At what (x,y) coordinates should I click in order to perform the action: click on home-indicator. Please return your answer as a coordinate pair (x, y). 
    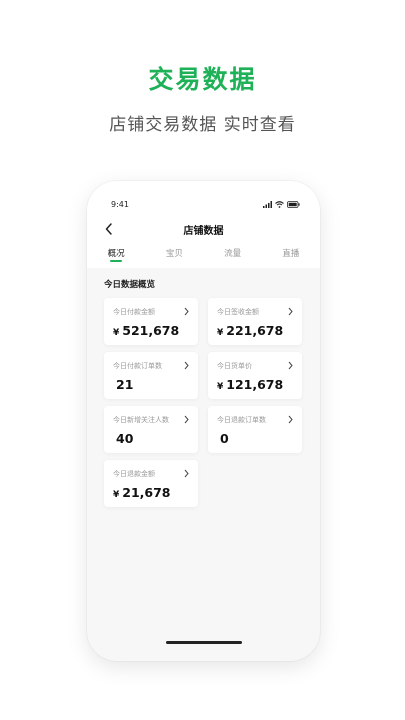
    Looking at the image, I should click on (204, 642).